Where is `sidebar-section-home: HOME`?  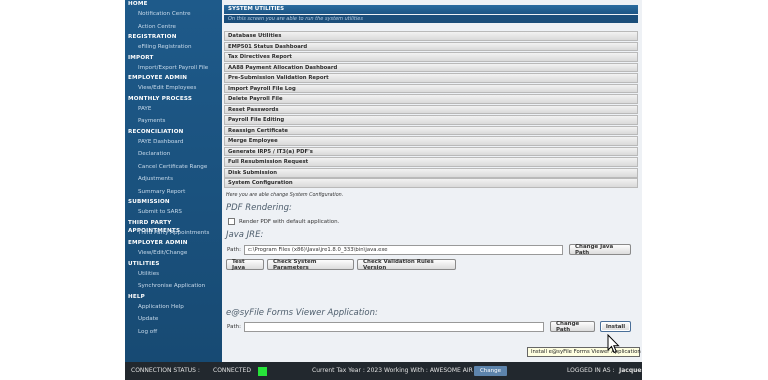 sidebar-section-home: HOME is located at coordinates (138, 4).